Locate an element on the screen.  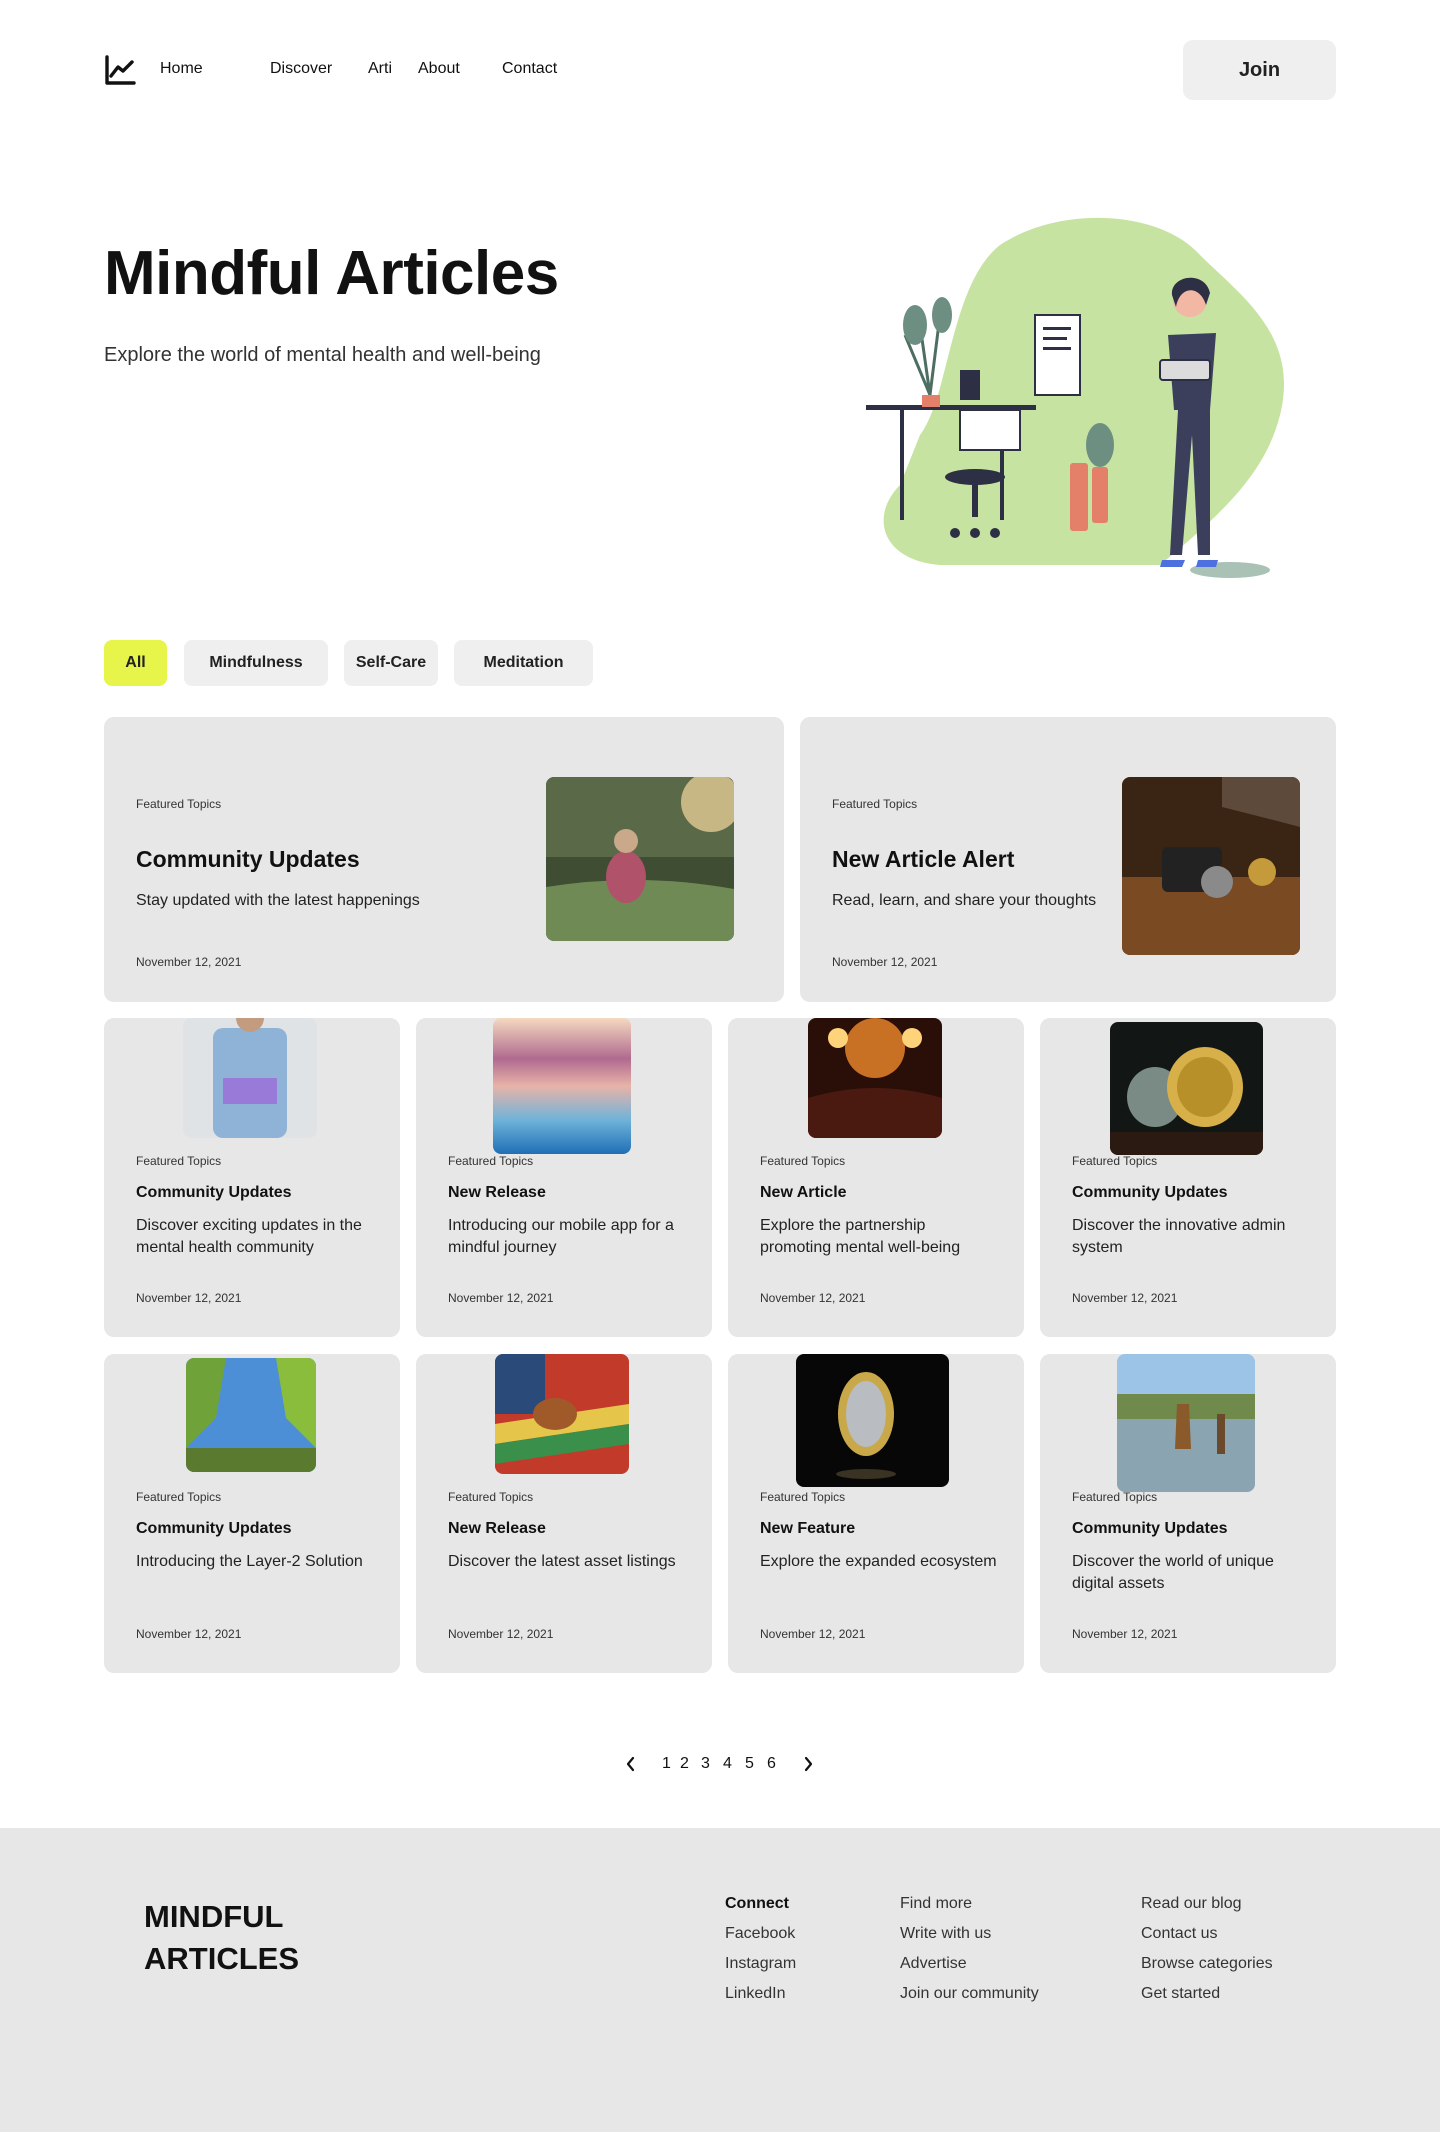
footer-link-join-community: Join our community is located at coordinates (969, 1994).